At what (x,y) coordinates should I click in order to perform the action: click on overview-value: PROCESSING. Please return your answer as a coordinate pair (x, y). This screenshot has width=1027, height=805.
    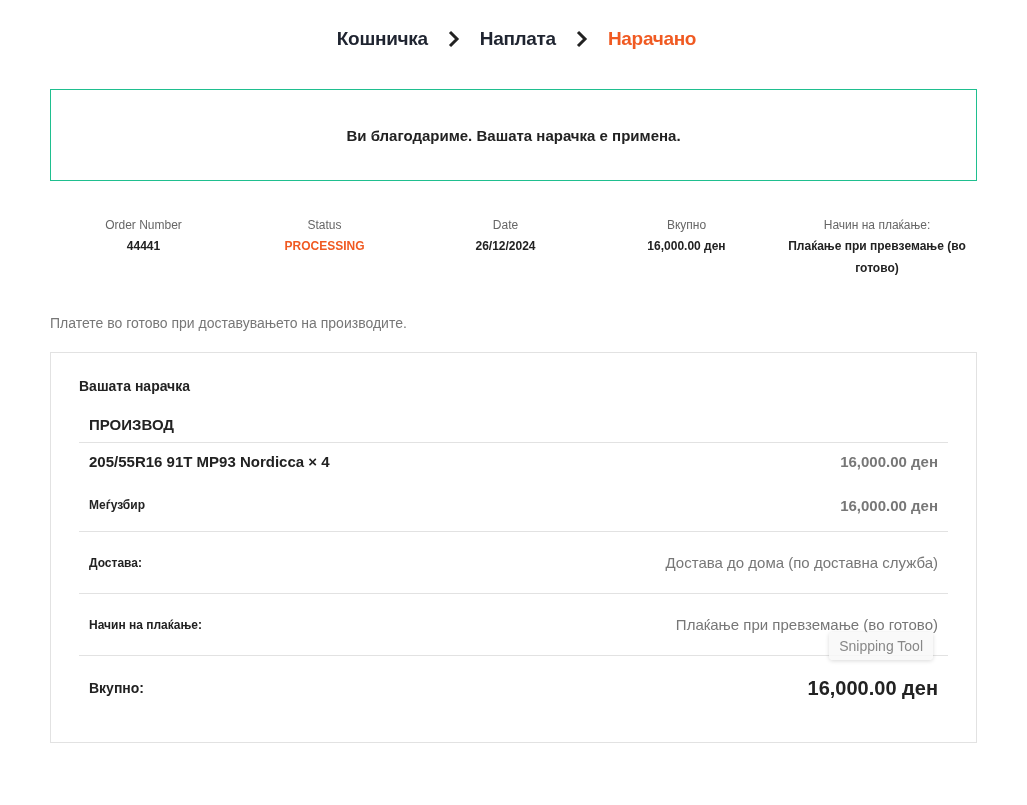
    Looking at the image, I should click on (324, 246).